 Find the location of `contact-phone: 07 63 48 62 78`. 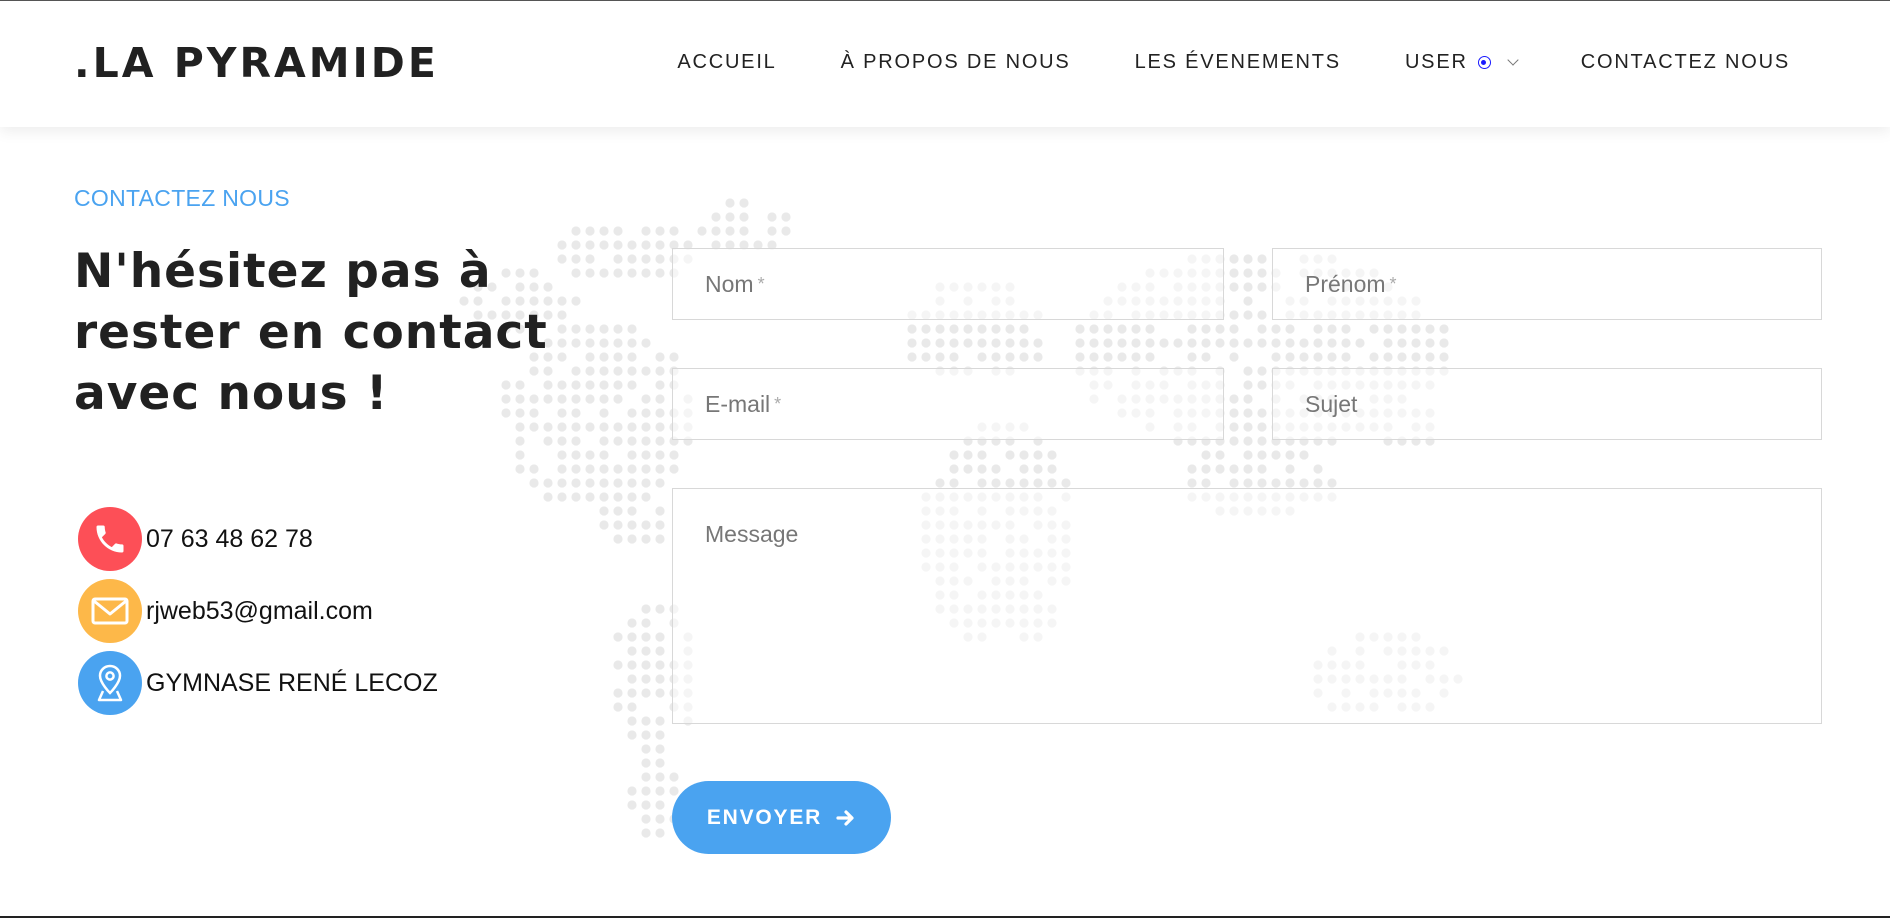

contact-phone: 07 63 48 62 78 is located at coordinates (258, 539).